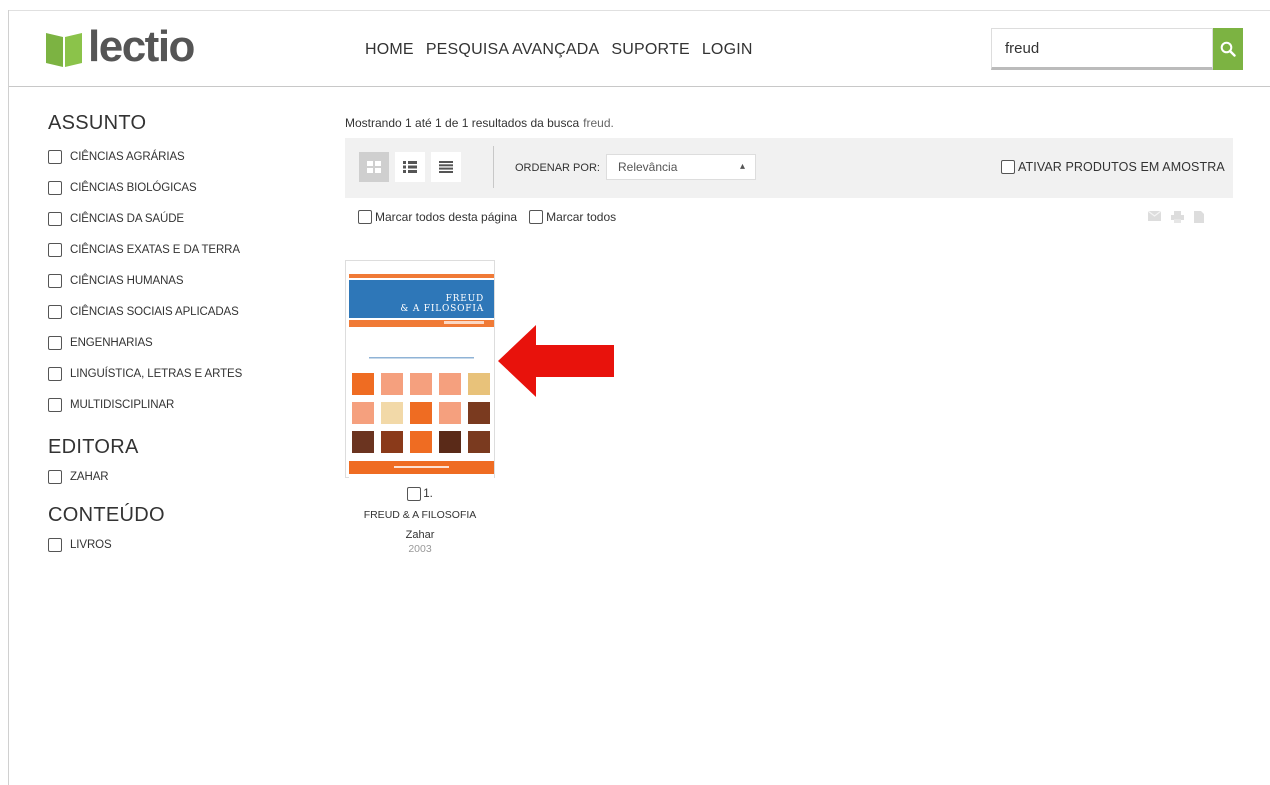 The width and height of the screenshot is (1270, 785). I want to click on main-nav: HOME PESQUISA AVANÇADA SUPORTE LOGIN, so click(565, 50).